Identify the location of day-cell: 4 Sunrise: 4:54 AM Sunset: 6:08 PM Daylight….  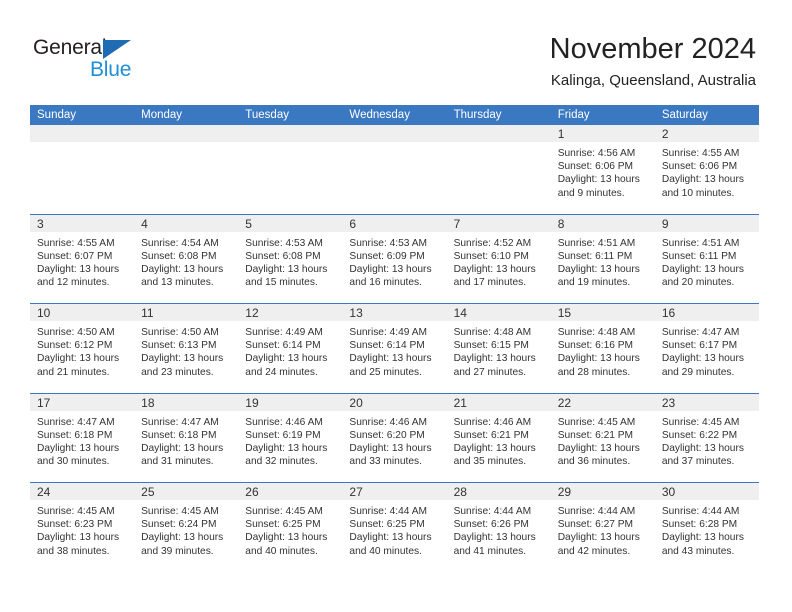
(186, 259).